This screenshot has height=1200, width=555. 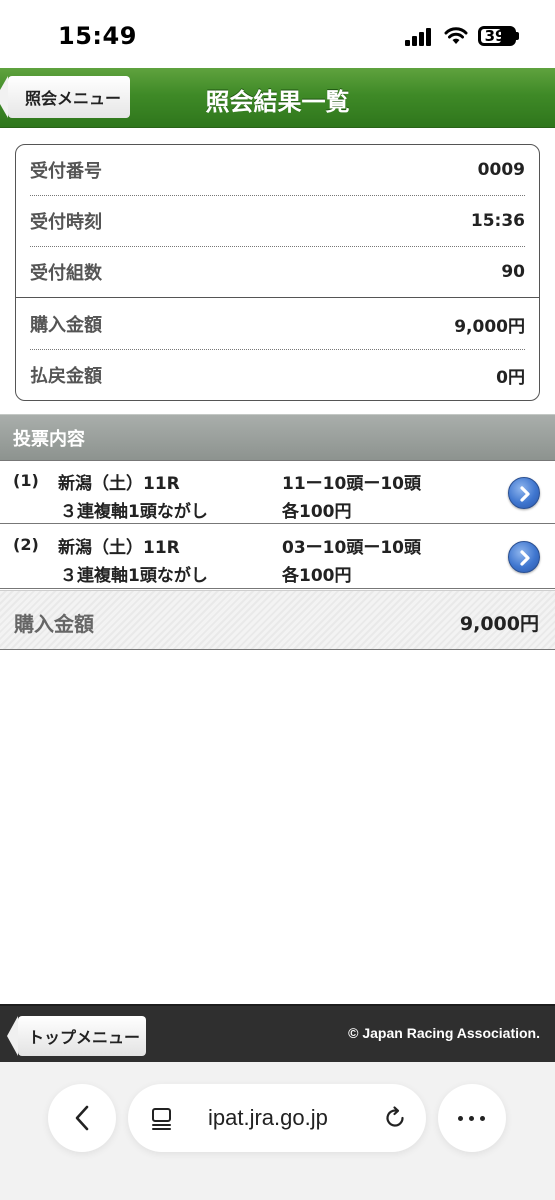 I want to click on battery-level: 39, so click(x=495, y=36).